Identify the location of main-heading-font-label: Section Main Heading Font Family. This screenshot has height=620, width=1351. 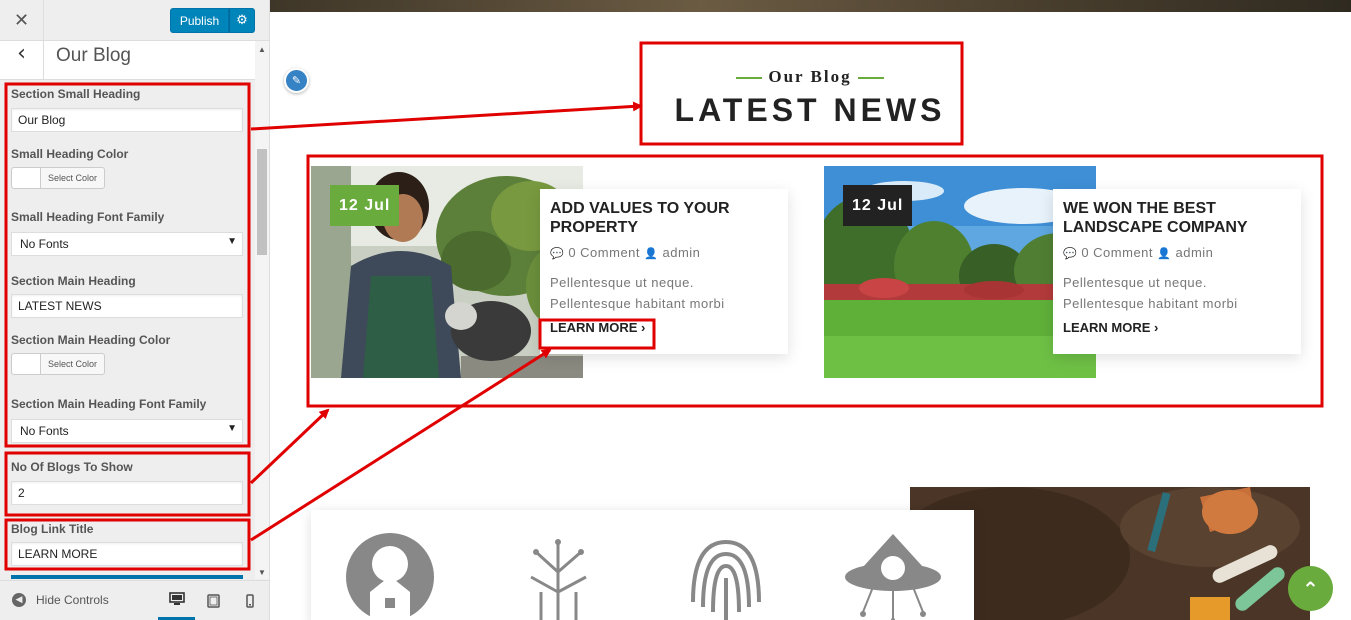
(109, 404).